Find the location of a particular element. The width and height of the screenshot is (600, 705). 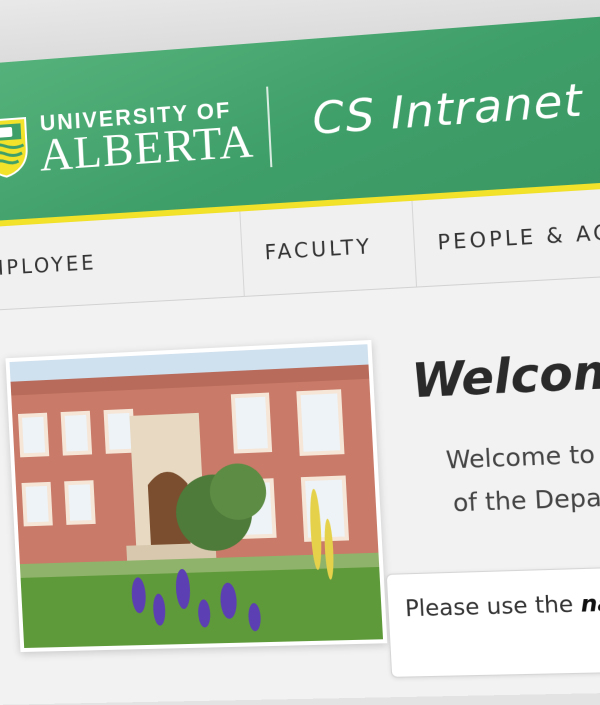

logo-line-2: ALBERTA is located at coordinates (146, 148).